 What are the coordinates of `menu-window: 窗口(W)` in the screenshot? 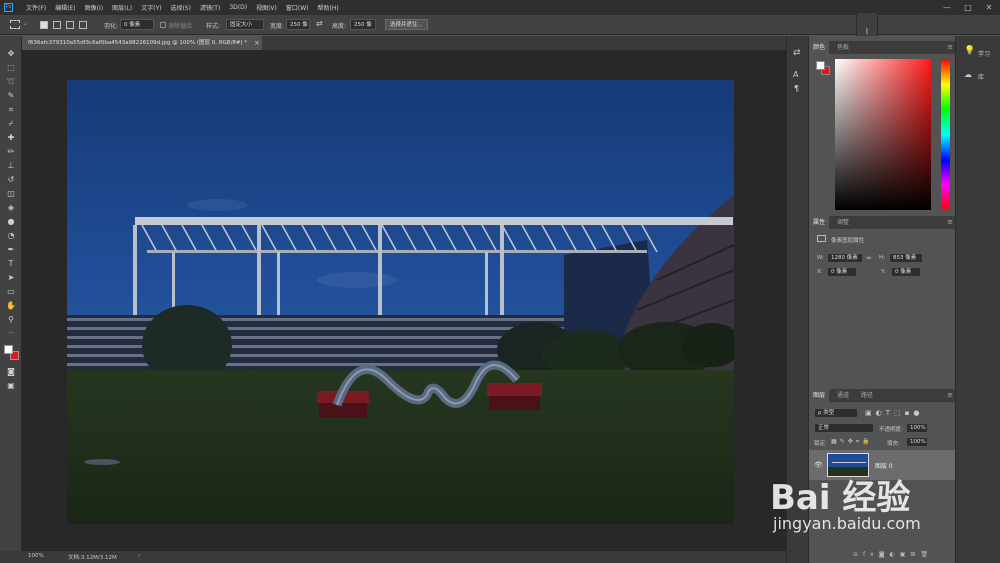 It's located at (297, 7).